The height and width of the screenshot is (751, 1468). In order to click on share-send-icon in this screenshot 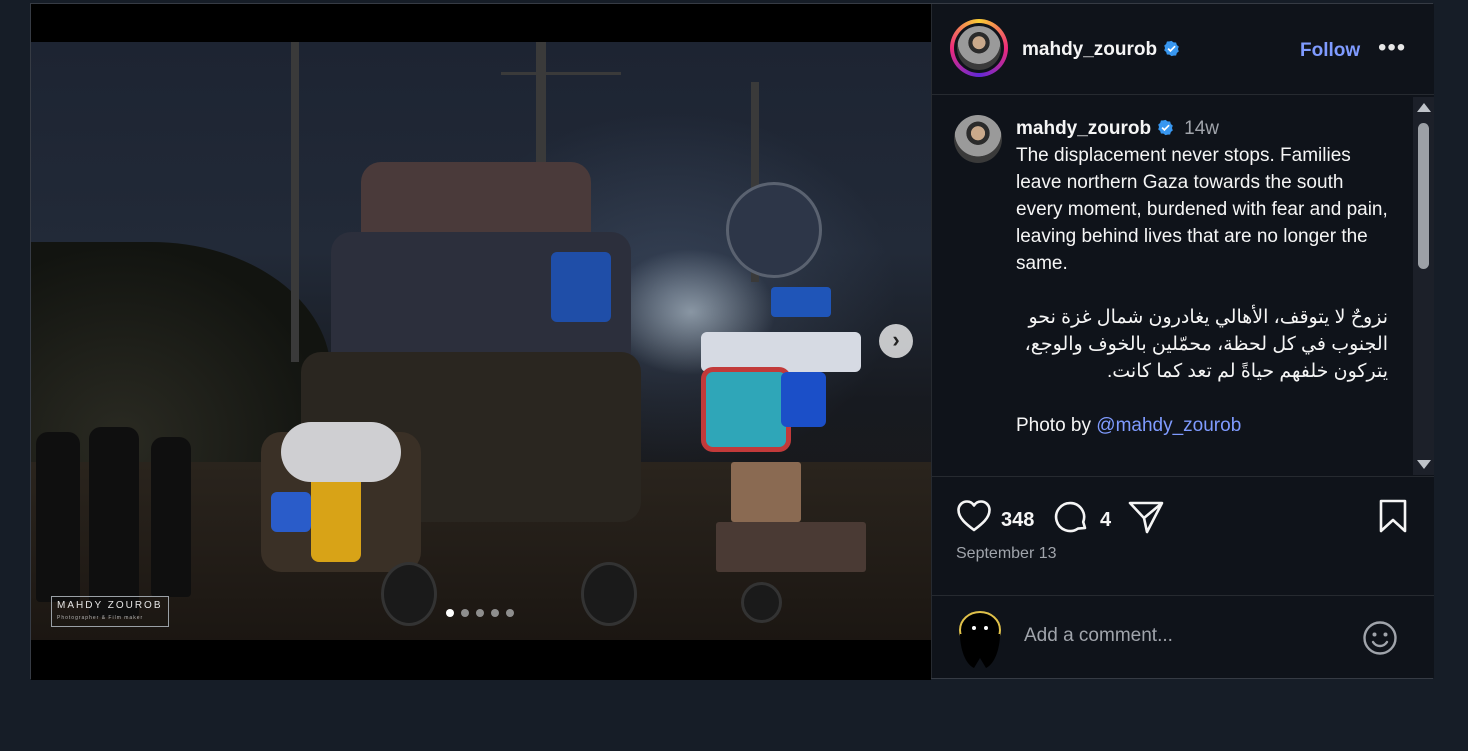, I will do `click(1146, 517)`.